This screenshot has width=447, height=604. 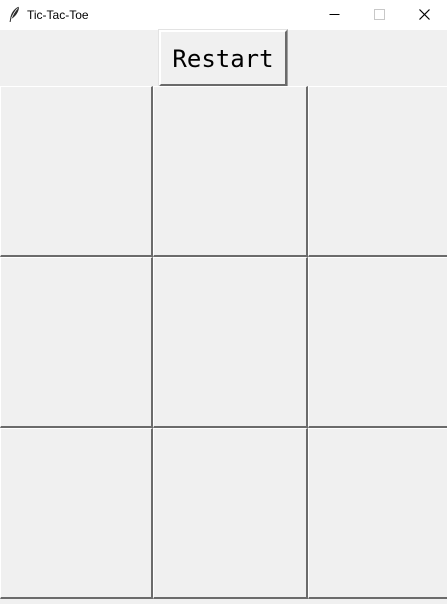 I want to click on restart-button: Restart, so click(x=223, y=58).